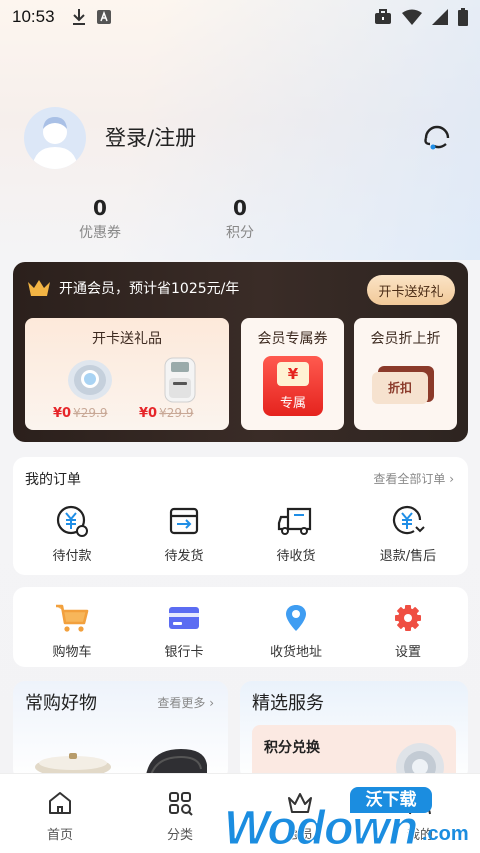 The image size is (480, 853). I want to click on home-icon, so click(60, 803).